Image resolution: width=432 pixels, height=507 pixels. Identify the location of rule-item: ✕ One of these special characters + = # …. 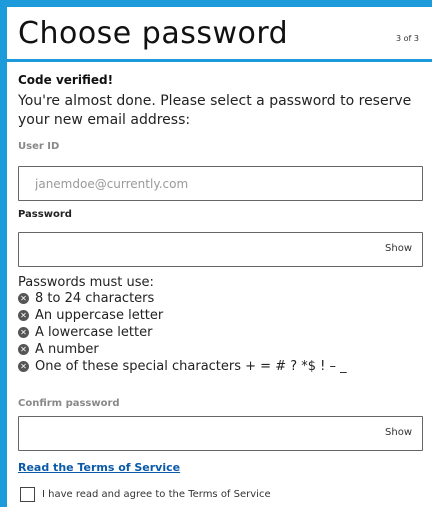
(182, 366).